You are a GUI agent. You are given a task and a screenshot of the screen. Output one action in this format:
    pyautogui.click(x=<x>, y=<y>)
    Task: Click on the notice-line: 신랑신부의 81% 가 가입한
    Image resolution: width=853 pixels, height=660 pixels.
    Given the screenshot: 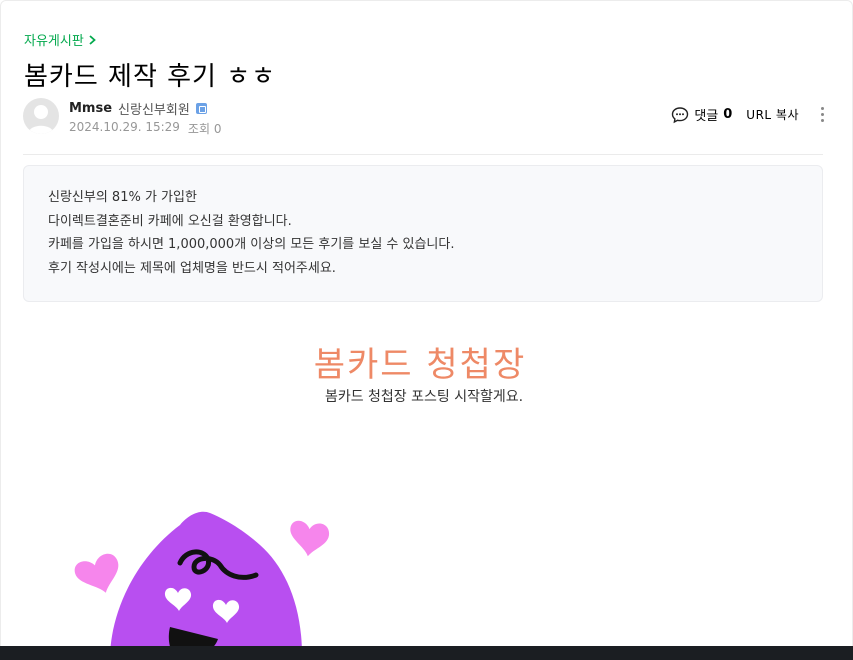 What is the action you would take?
    pyautogui.click(x=122, y=197)
    